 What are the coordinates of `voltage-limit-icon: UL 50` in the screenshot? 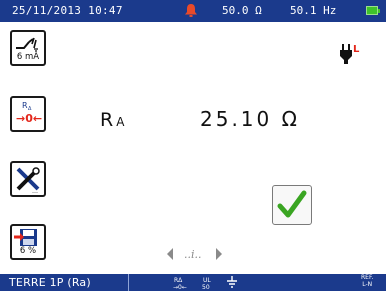 It's located at (206, 283).